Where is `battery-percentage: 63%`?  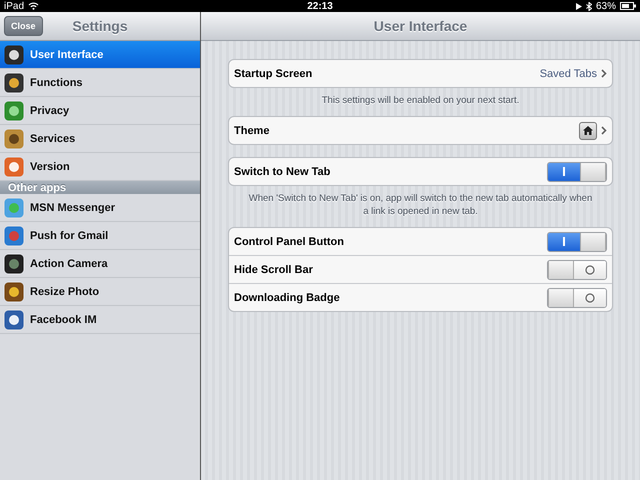
battery-percentage: 63% is located at coordinates (606, 6).